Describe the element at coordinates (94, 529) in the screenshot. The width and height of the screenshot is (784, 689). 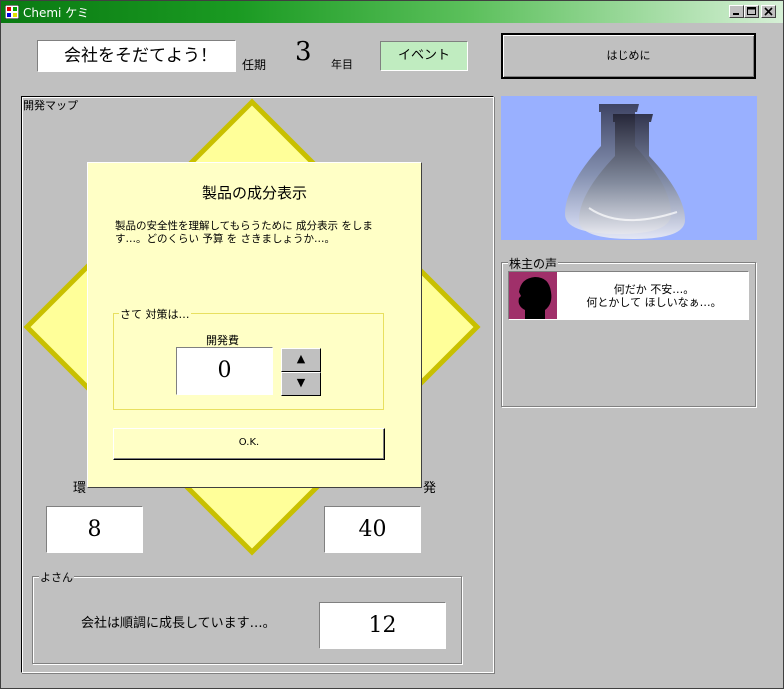
I see `left-value-field: 8` at that location.